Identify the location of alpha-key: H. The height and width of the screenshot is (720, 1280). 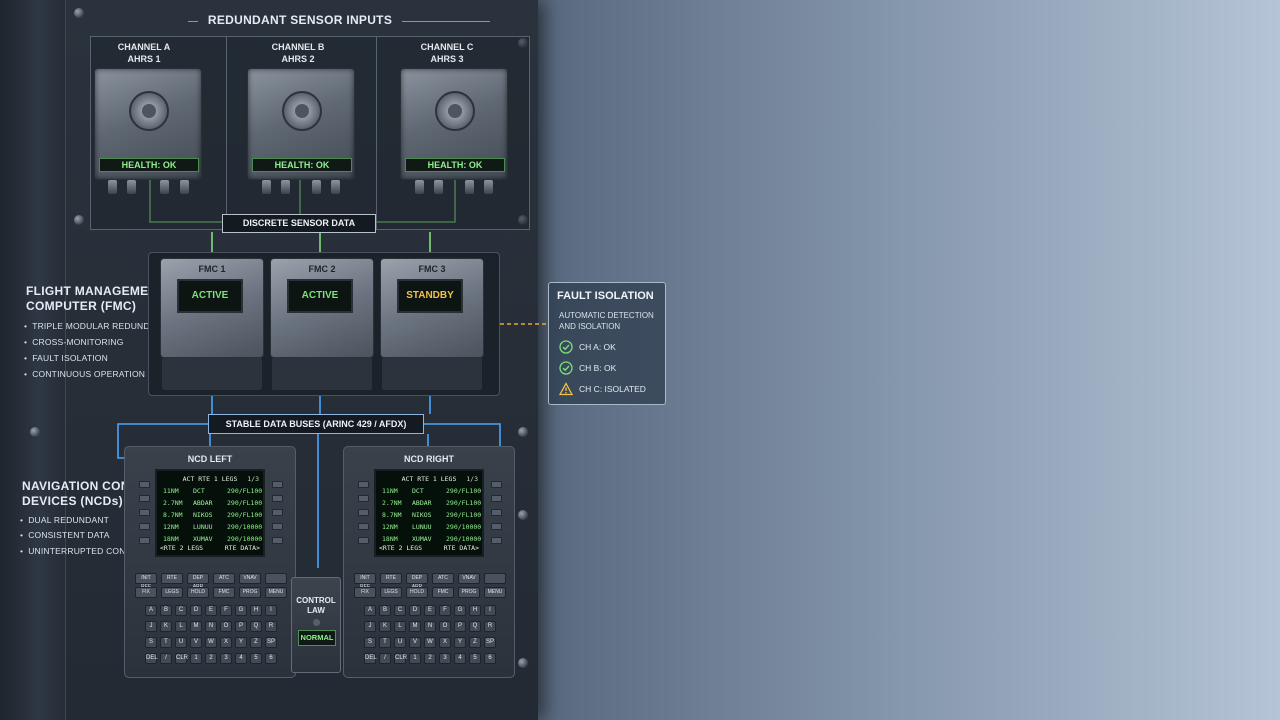
(475, 610).